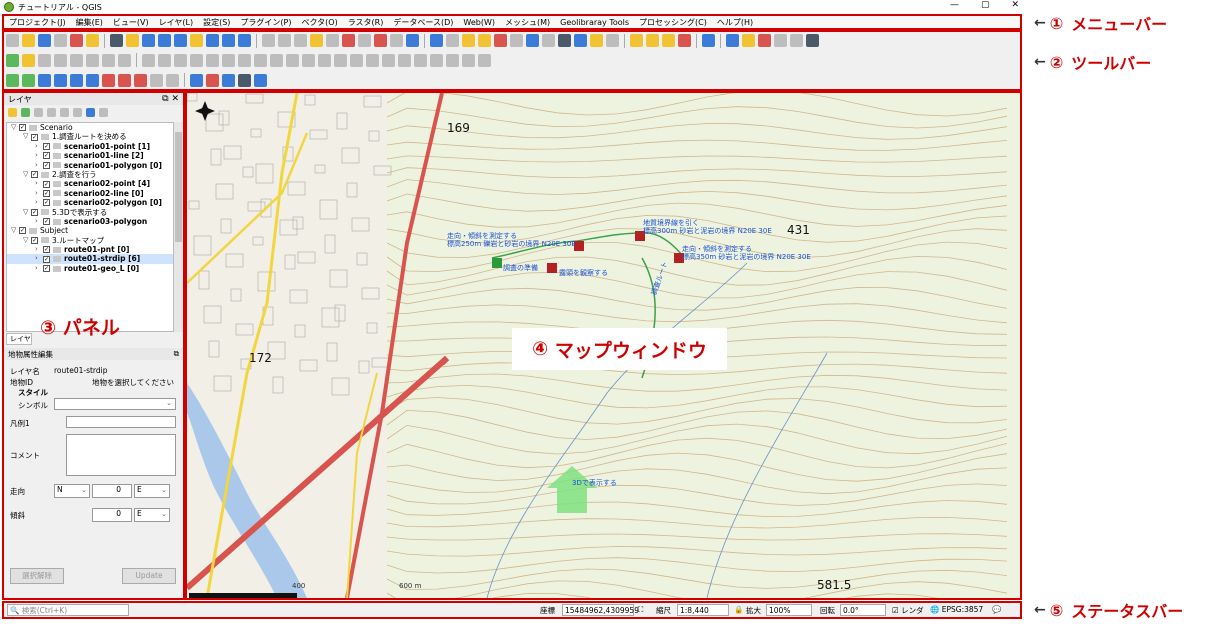  What do you see at coordinates (115, 404) in the screenshot?
I see `symbol-select: ⌄` at bounding box center [115, 404].